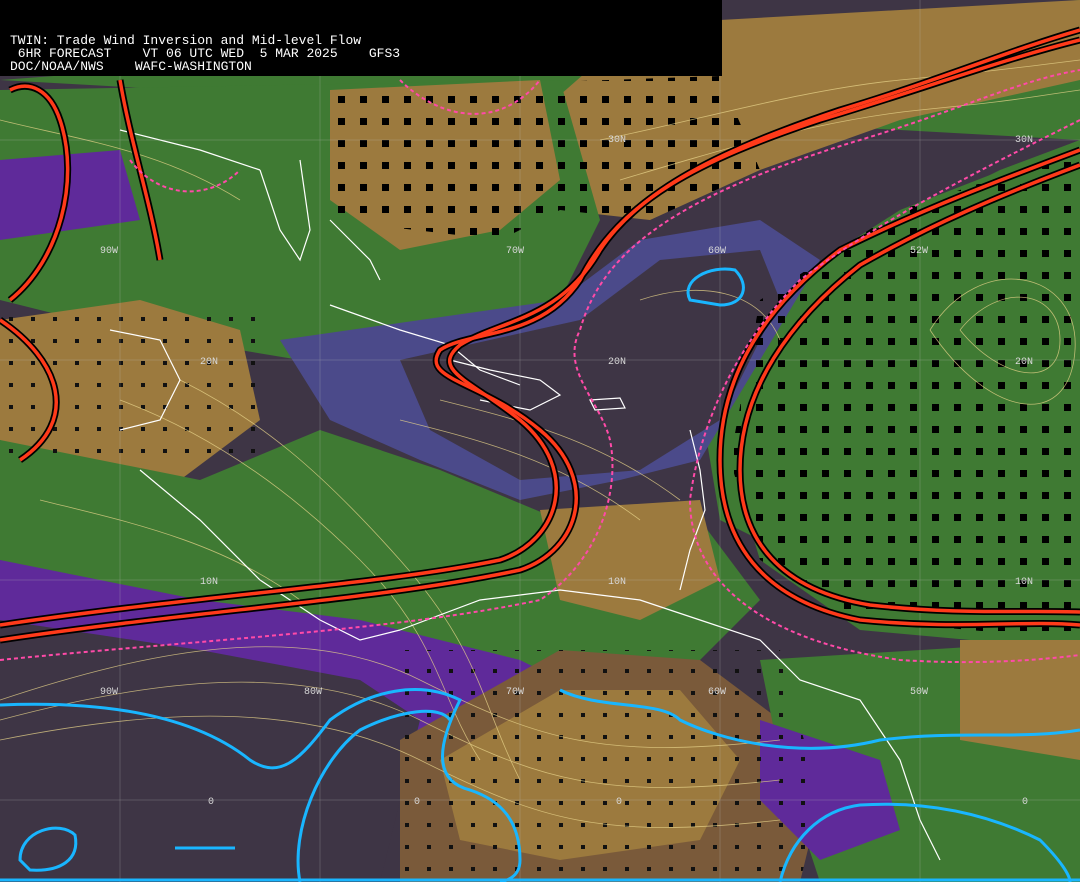  I want to click on lon-label-60w-b: 60W, so click(717, 692).